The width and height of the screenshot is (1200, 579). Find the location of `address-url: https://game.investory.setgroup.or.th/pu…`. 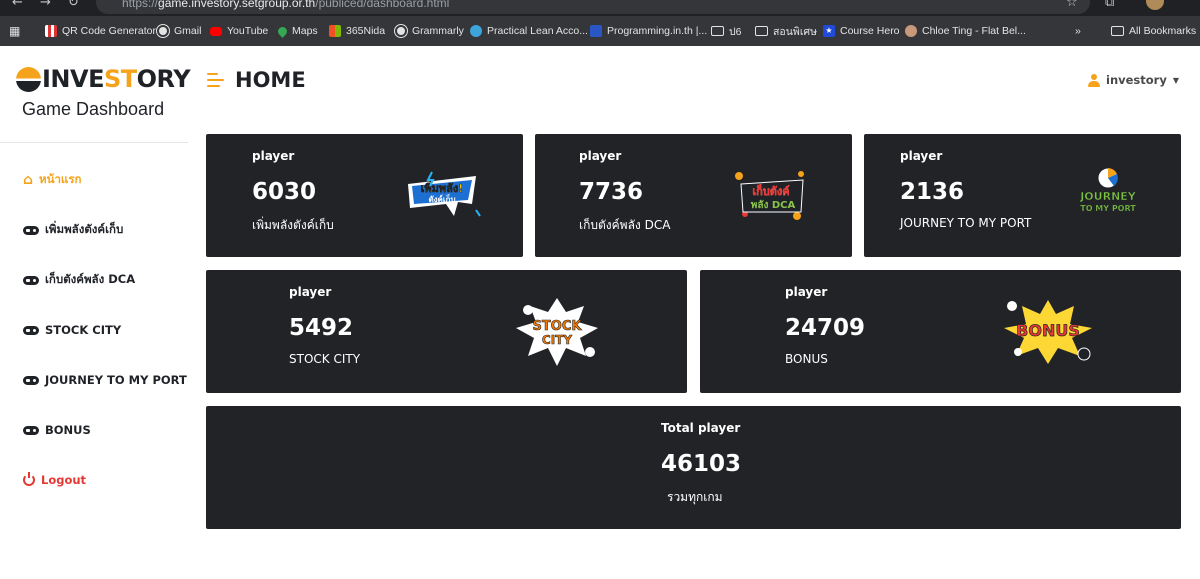

address-url: https://game.investory.setgroup.or.th/pu… is located at coordinates (285, 5).